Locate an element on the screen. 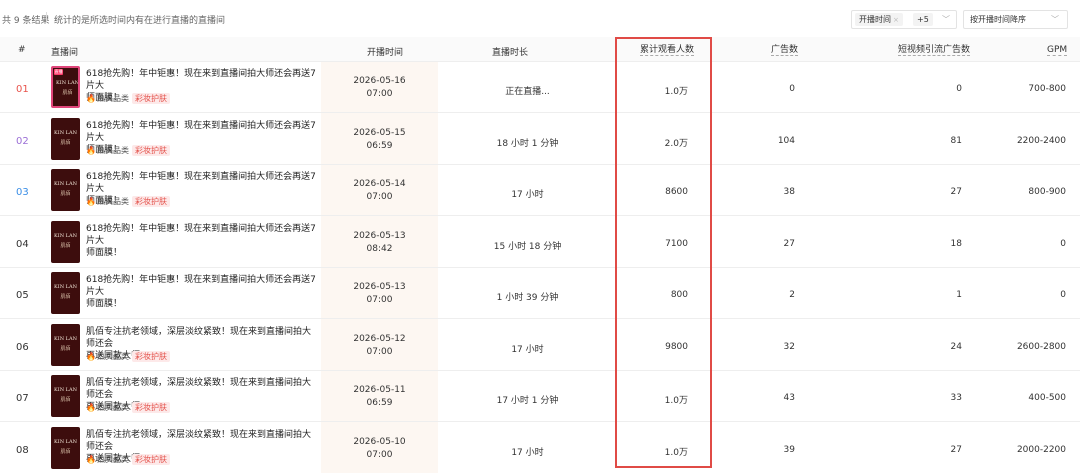  header-video-ads: 短视频引流广告数 is located at coordinates (934, 50).